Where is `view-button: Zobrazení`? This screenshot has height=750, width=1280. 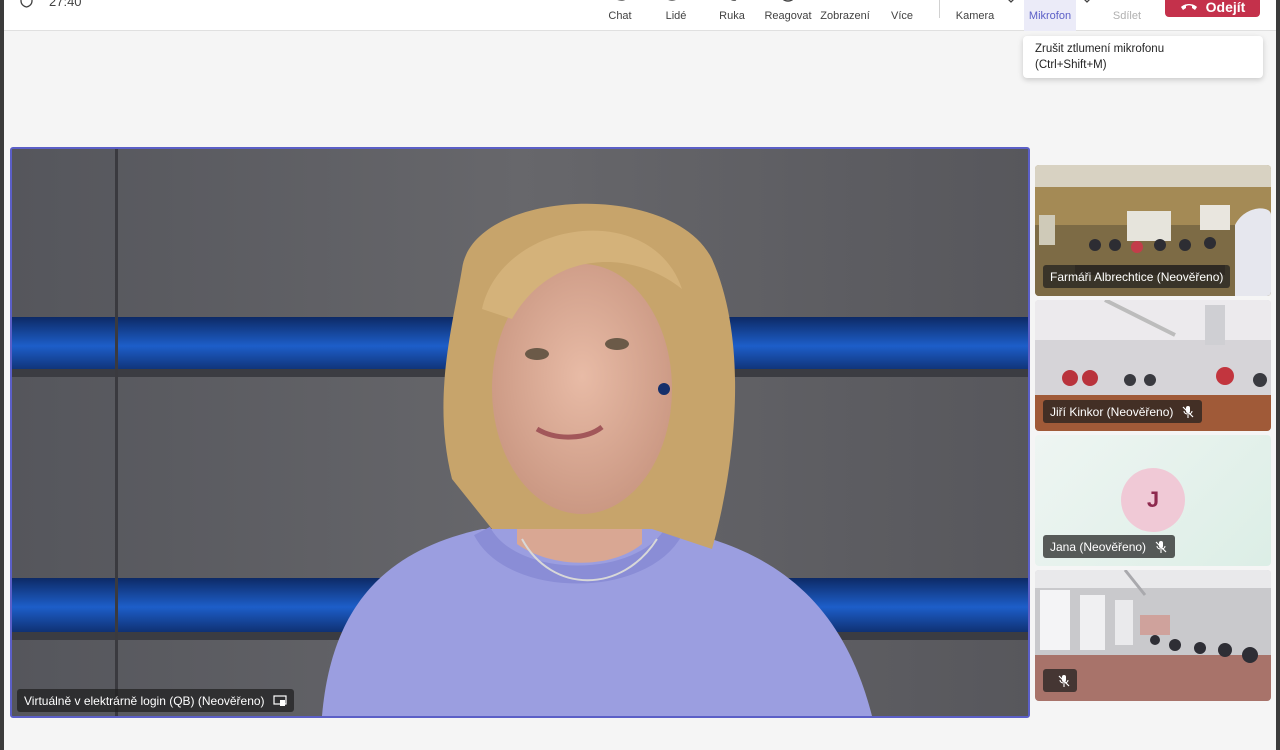 view-button: Zobrazení is located at coordinates (845, 15).